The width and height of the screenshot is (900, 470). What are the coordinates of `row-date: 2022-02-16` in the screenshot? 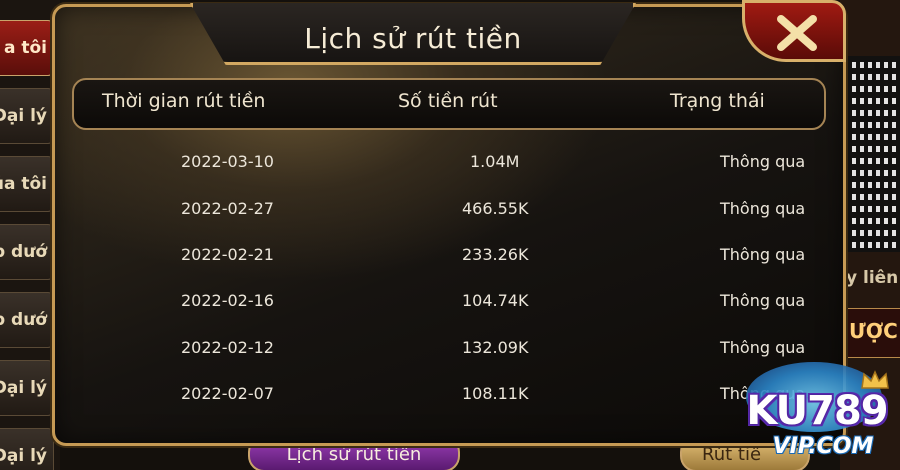 It's located at (227, 300).